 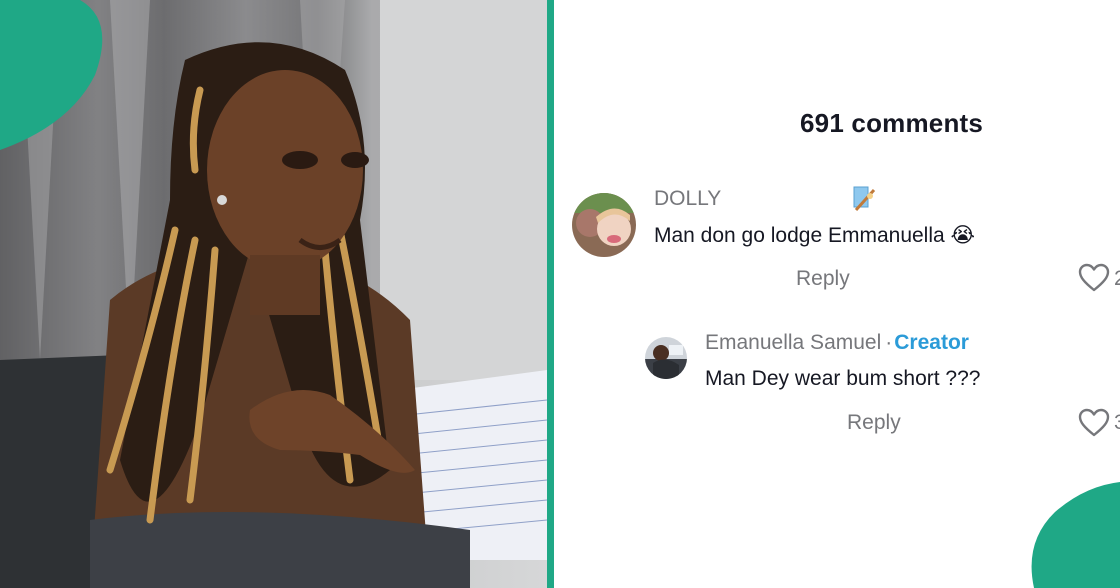 What do you see at coordinates (815, 235) in the screenshot?
I see `comment-text: Man don go lodge Emmanuella 😭` at bounding box center [815, 235].